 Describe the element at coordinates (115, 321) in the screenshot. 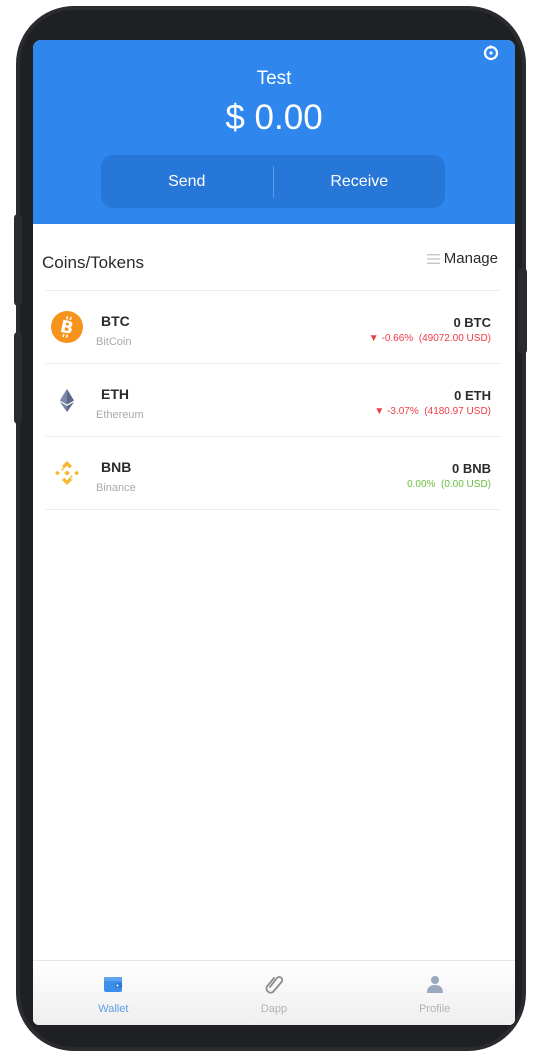

I see `coin-symbol: BTC` at that location.